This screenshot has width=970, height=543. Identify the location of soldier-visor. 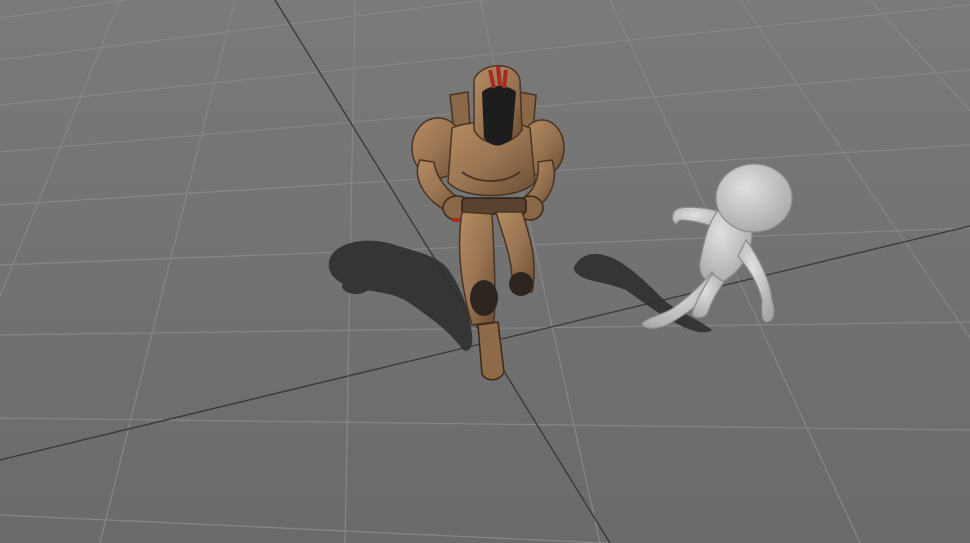
(499, 116).